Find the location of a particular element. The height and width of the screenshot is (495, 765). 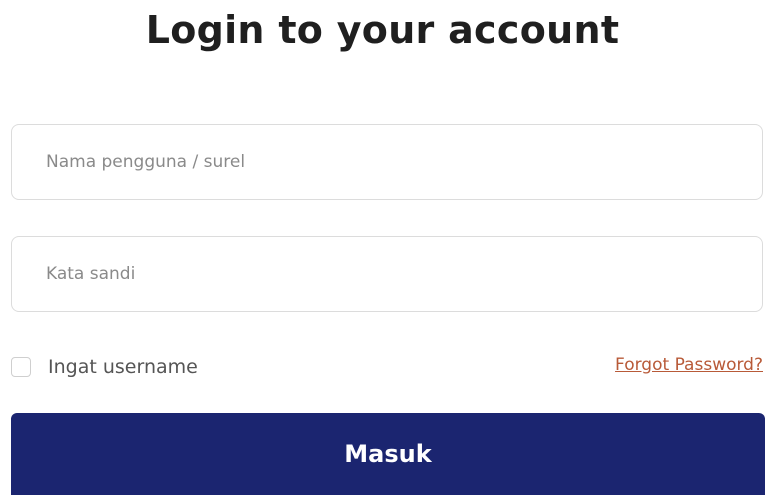

password-input is located at coordinates (387, 274).